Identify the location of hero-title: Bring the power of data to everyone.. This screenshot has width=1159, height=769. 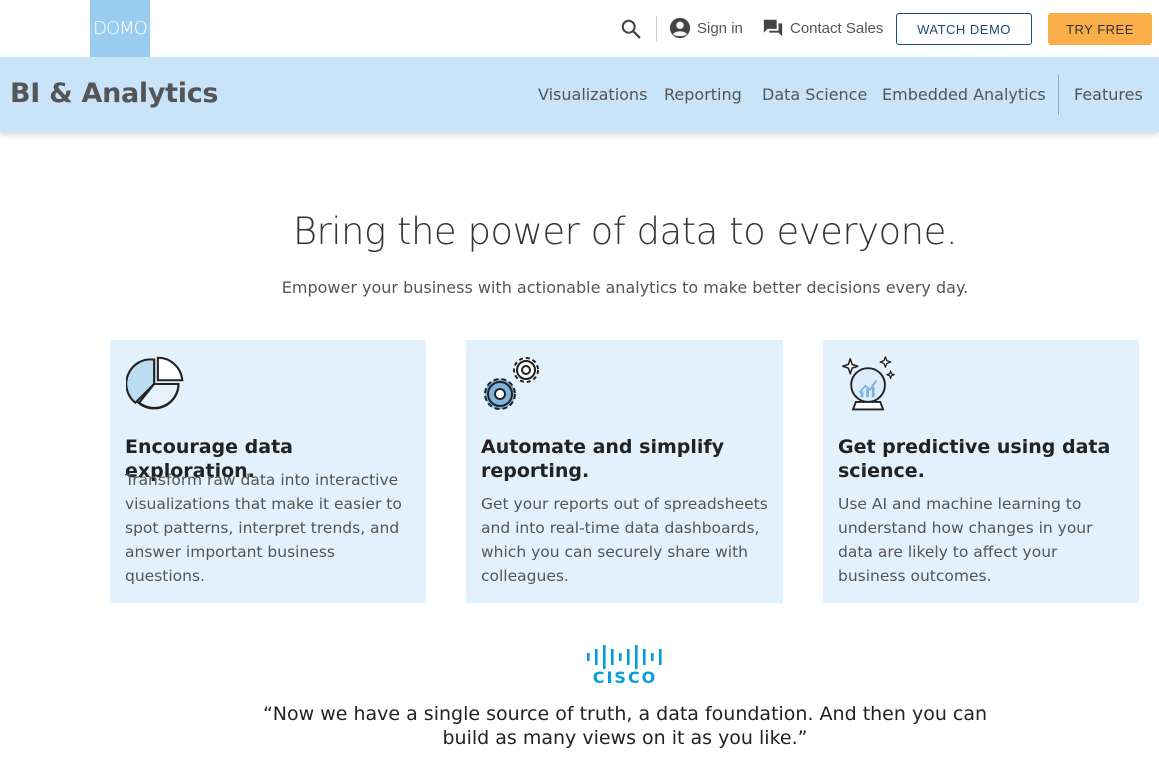
(625, 231).